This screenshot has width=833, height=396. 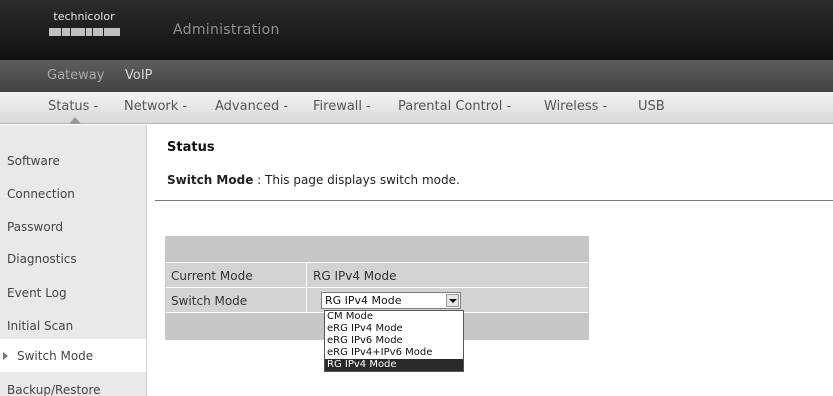 What do you see at coordinates (575, 106) in the screenshot?
I see `nav-wireless: Wireless -` at bounding box center [575, 106].